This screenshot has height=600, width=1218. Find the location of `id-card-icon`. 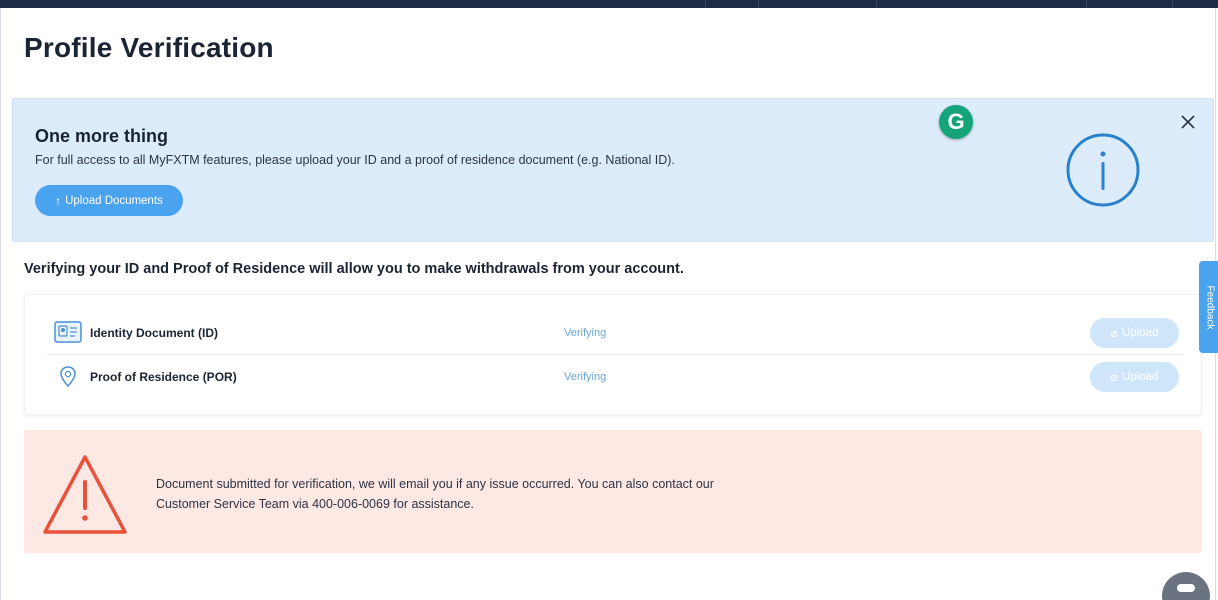

id-card-icon is located at coordinates (68, 333).